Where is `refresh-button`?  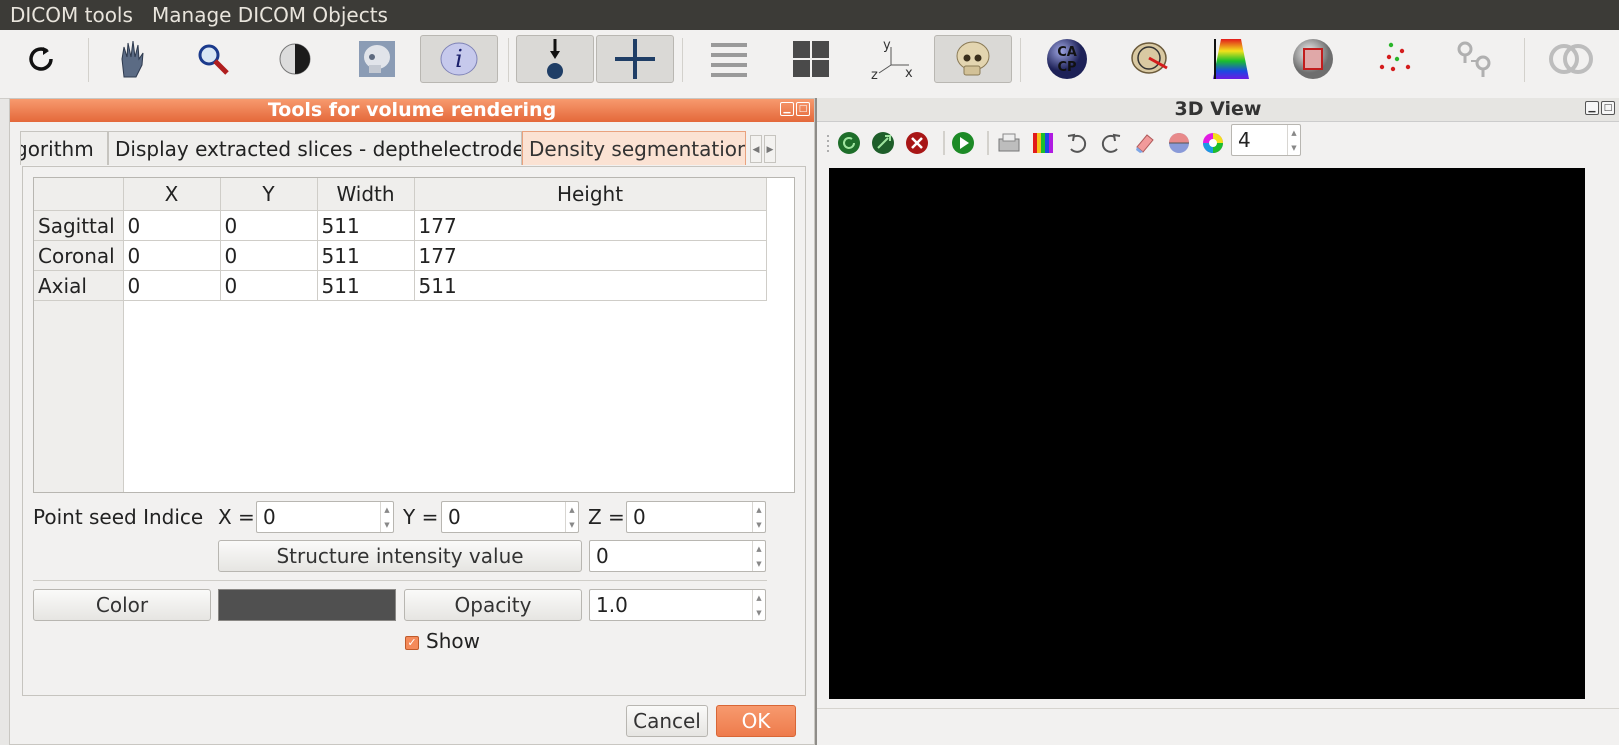 refresh-button is located at coordinates (41, 59).